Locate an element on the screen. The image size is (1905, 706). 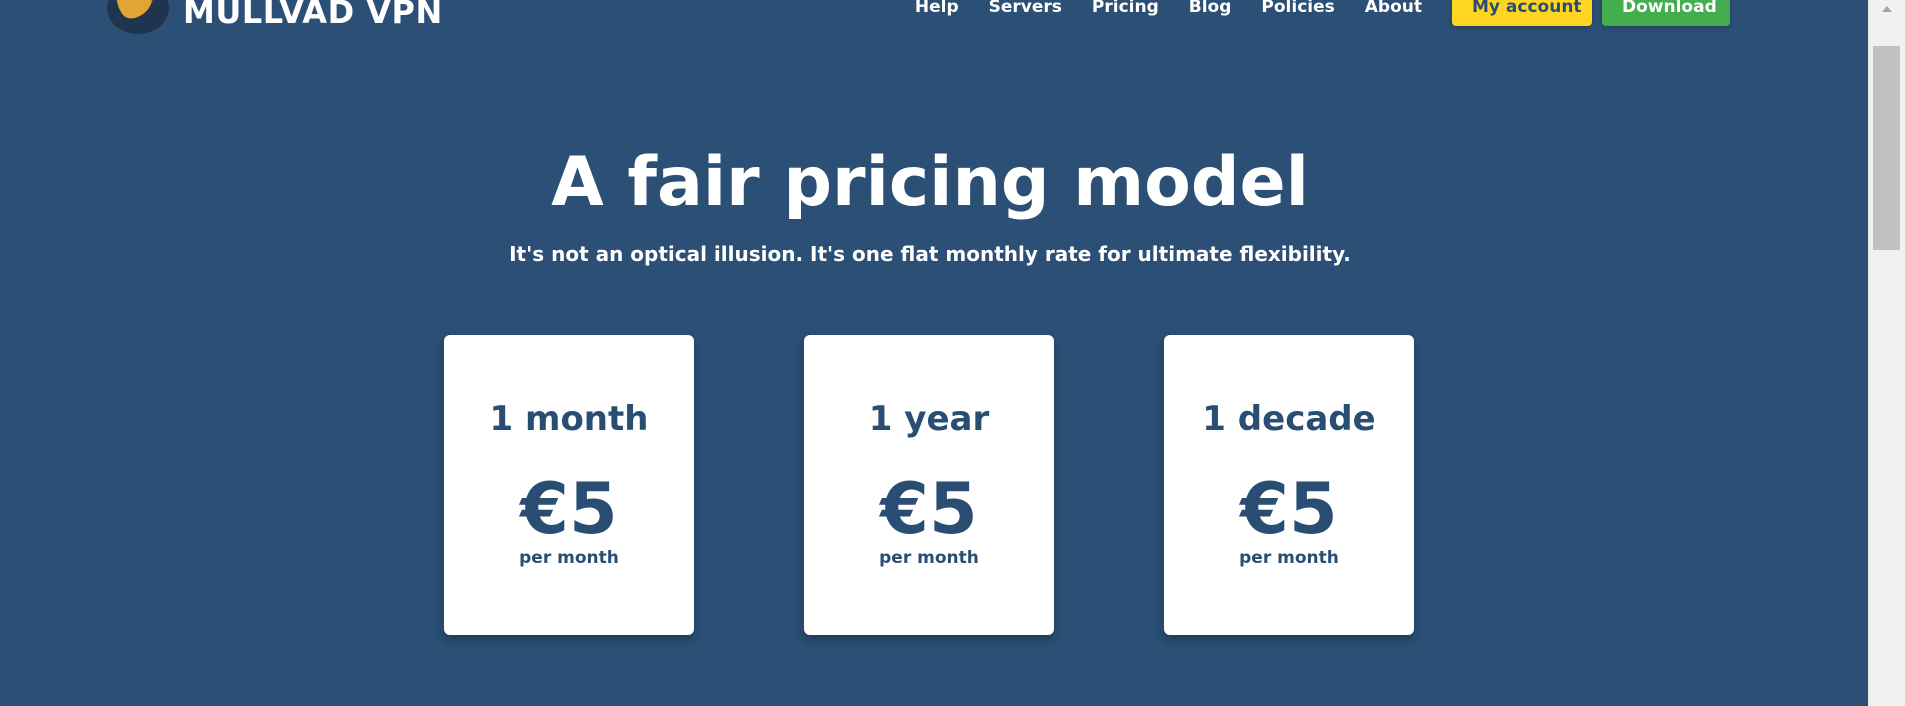
pricing-card-year: 1 year €5 per month is located at coordinates (929, 485).